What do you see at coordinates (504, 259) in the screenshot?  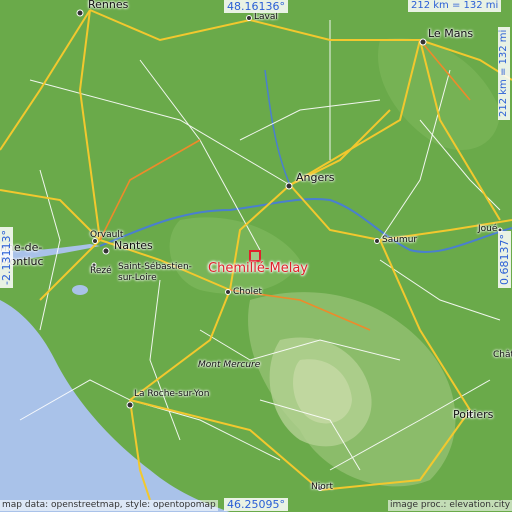 I see `coord-right-longitude: 0.68137°` at bounding box center [504, 259].